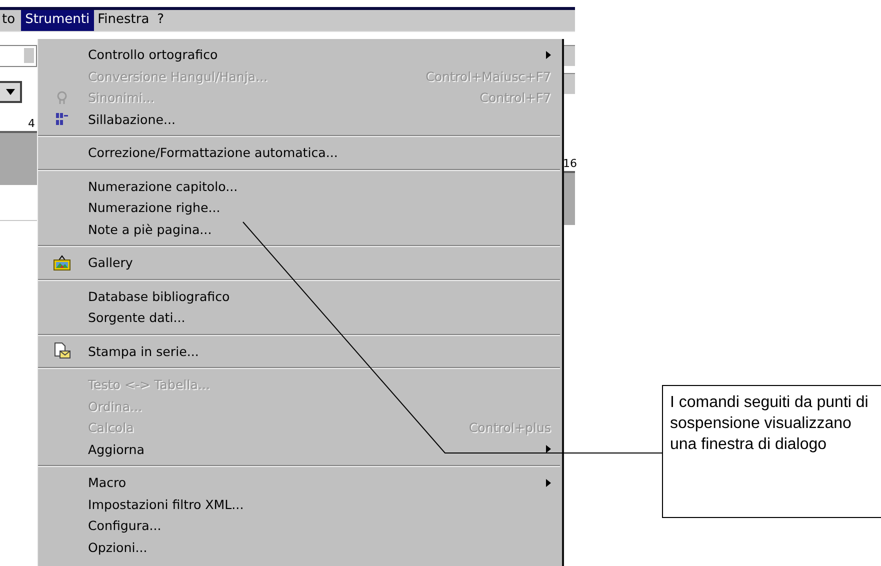  What do you see at coordinates (18, 56) in the screenshot?
I see `combo-box` at bounding box center [18, 56].